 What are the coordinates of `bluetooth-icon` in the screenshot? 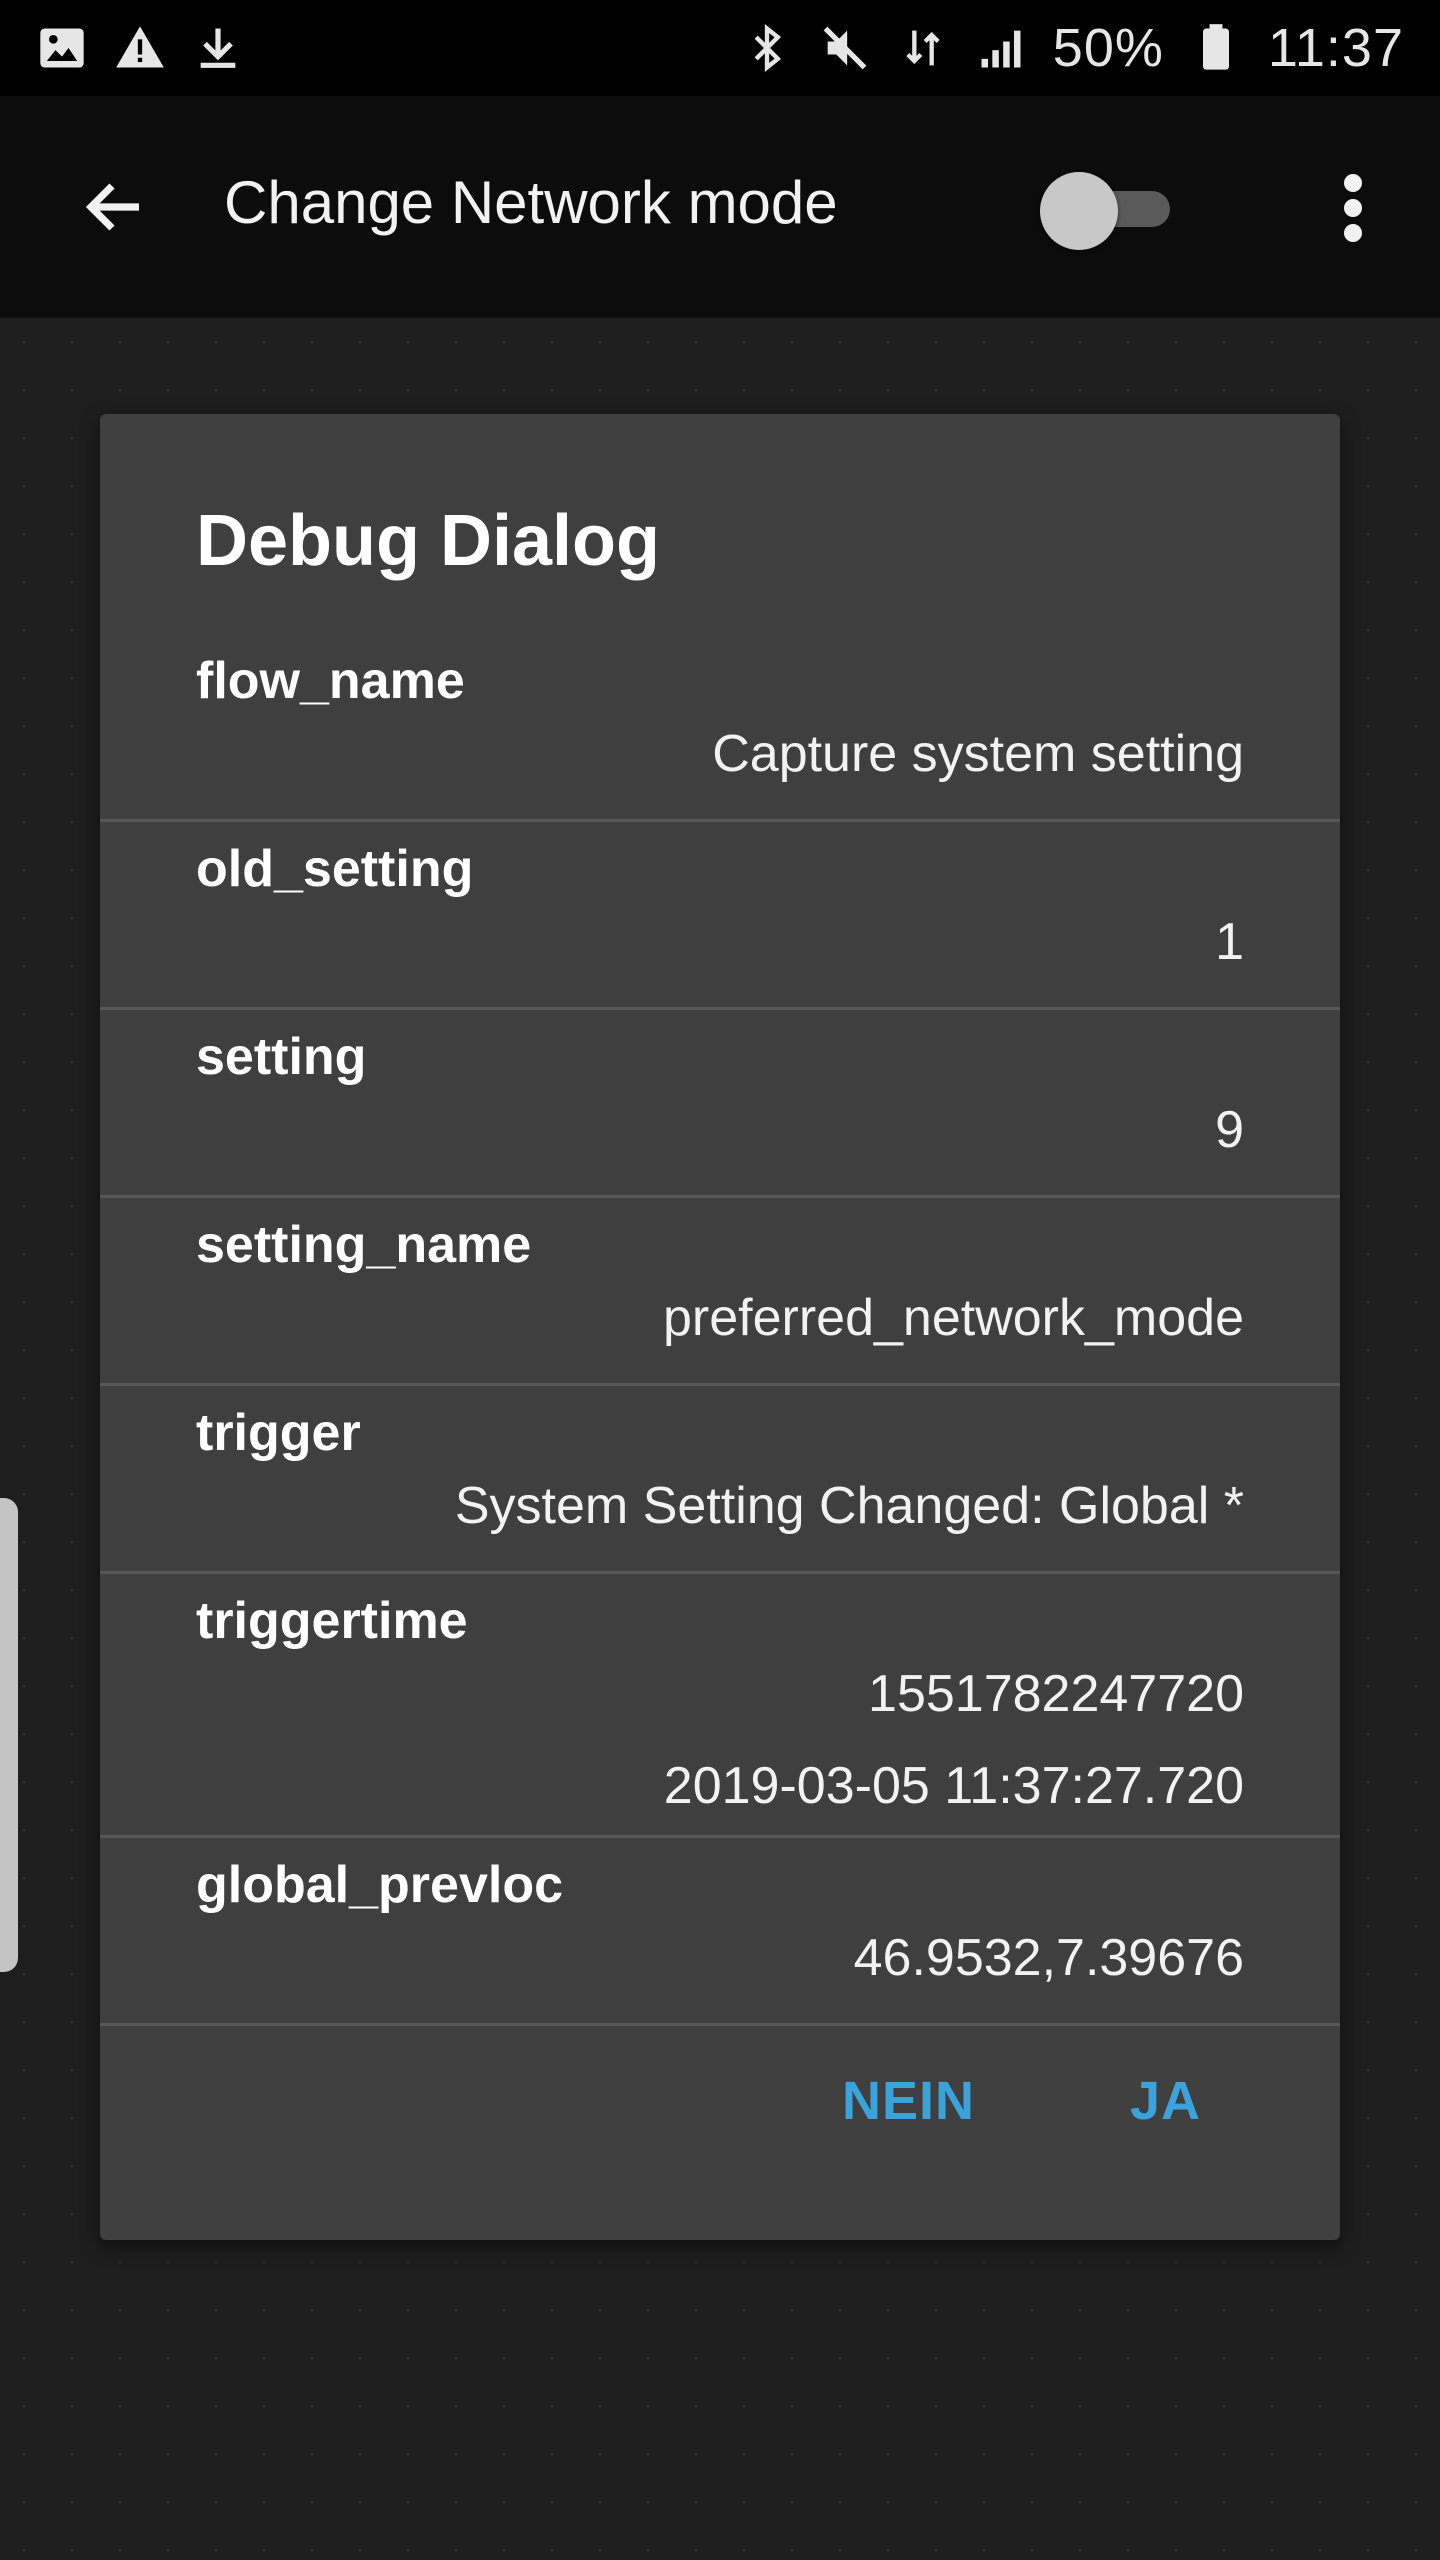 It's located at (767, 48).